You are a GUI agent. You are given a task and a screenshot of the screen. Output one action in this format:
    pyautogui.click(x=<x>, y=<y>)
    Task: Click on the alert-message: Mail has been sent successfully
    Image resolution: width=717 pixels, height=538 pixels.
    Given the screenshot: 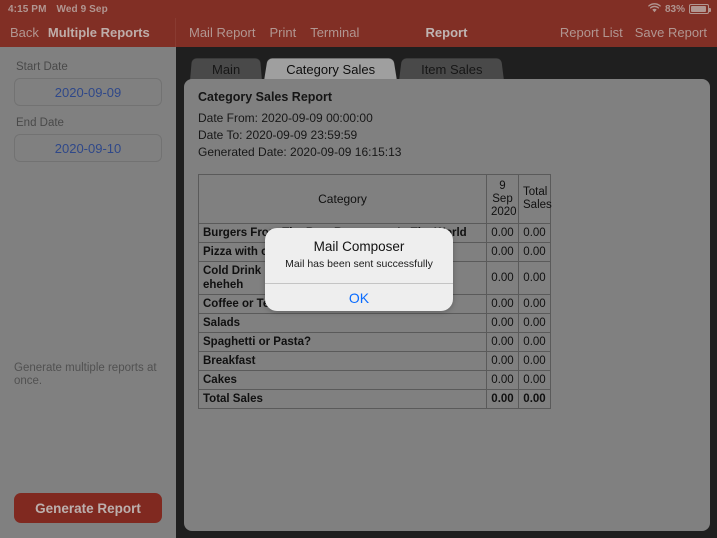 What is the action you would take?
    pyautogui.click(x=359, y=264)
    